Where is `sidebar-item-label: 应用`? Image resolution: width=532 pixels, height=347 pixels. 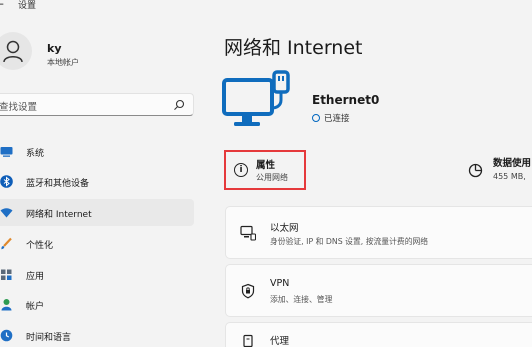 sidebar-item-label: 应用 is located at coordinates (35, 277).